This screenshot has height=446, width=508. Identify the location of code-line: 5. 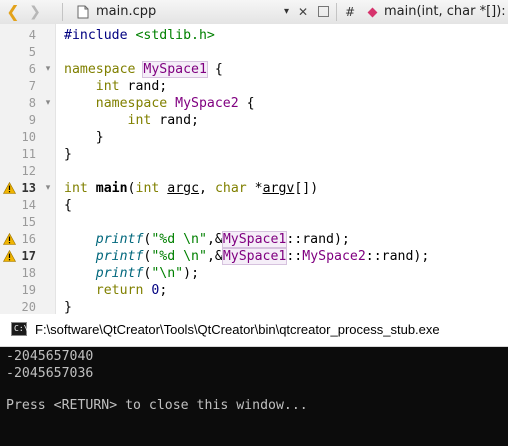
(254, 52).